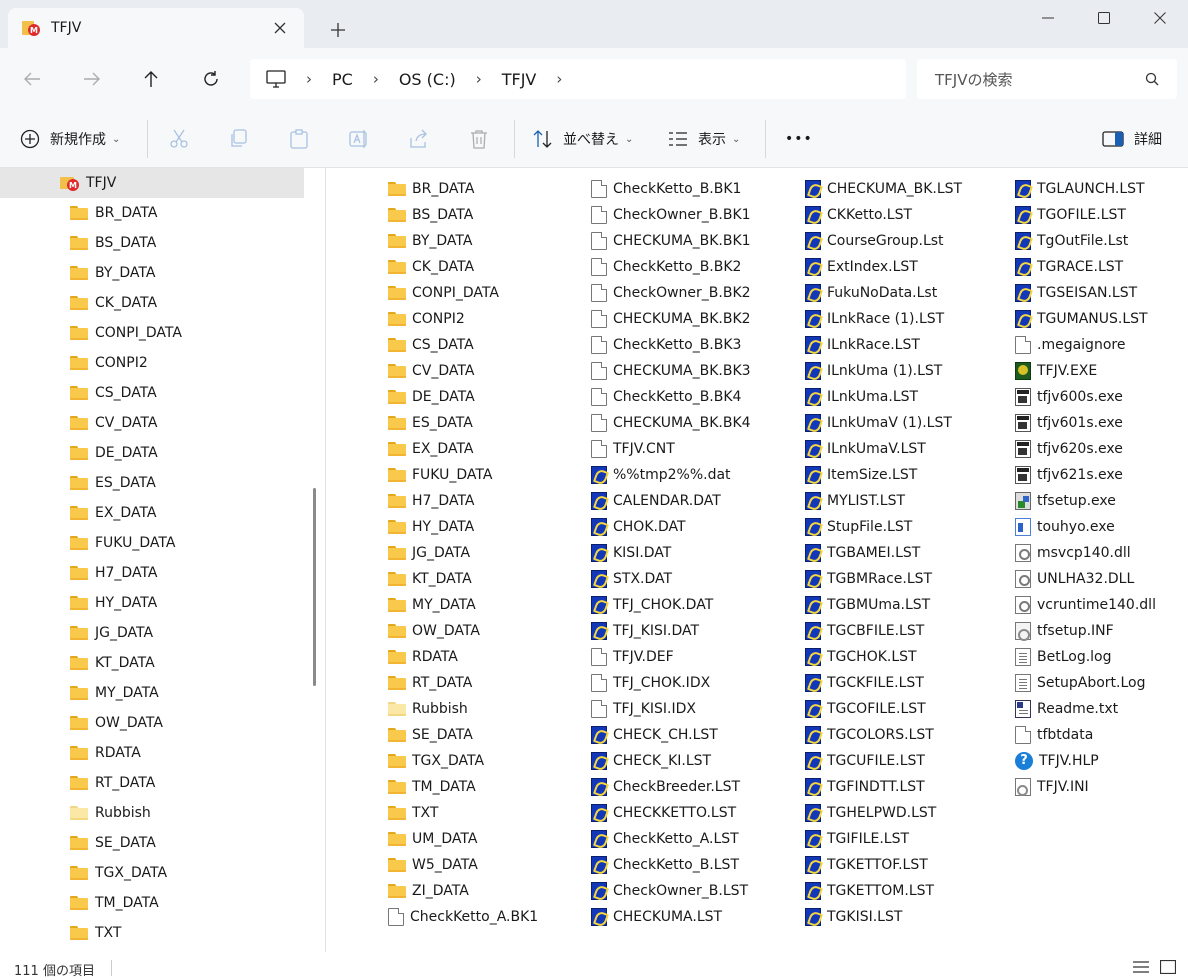 This screenshot has height=980, width=1188. I want to click on file-item: ILnkRace (1).LST, so click(874, 319).